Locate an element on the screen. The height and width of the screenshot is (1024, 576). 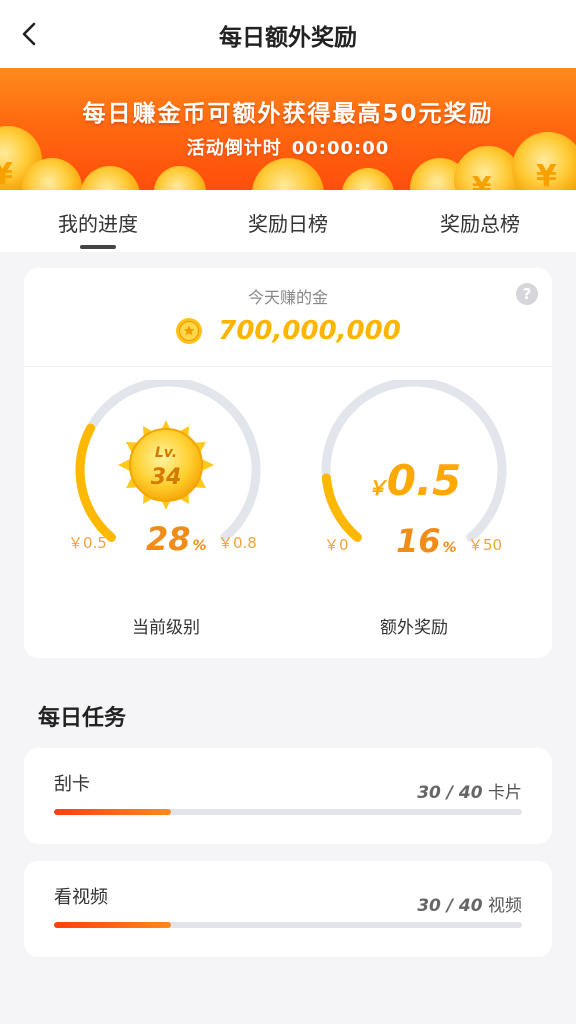
level-gauge-fill is located at coordinates (95, 482).